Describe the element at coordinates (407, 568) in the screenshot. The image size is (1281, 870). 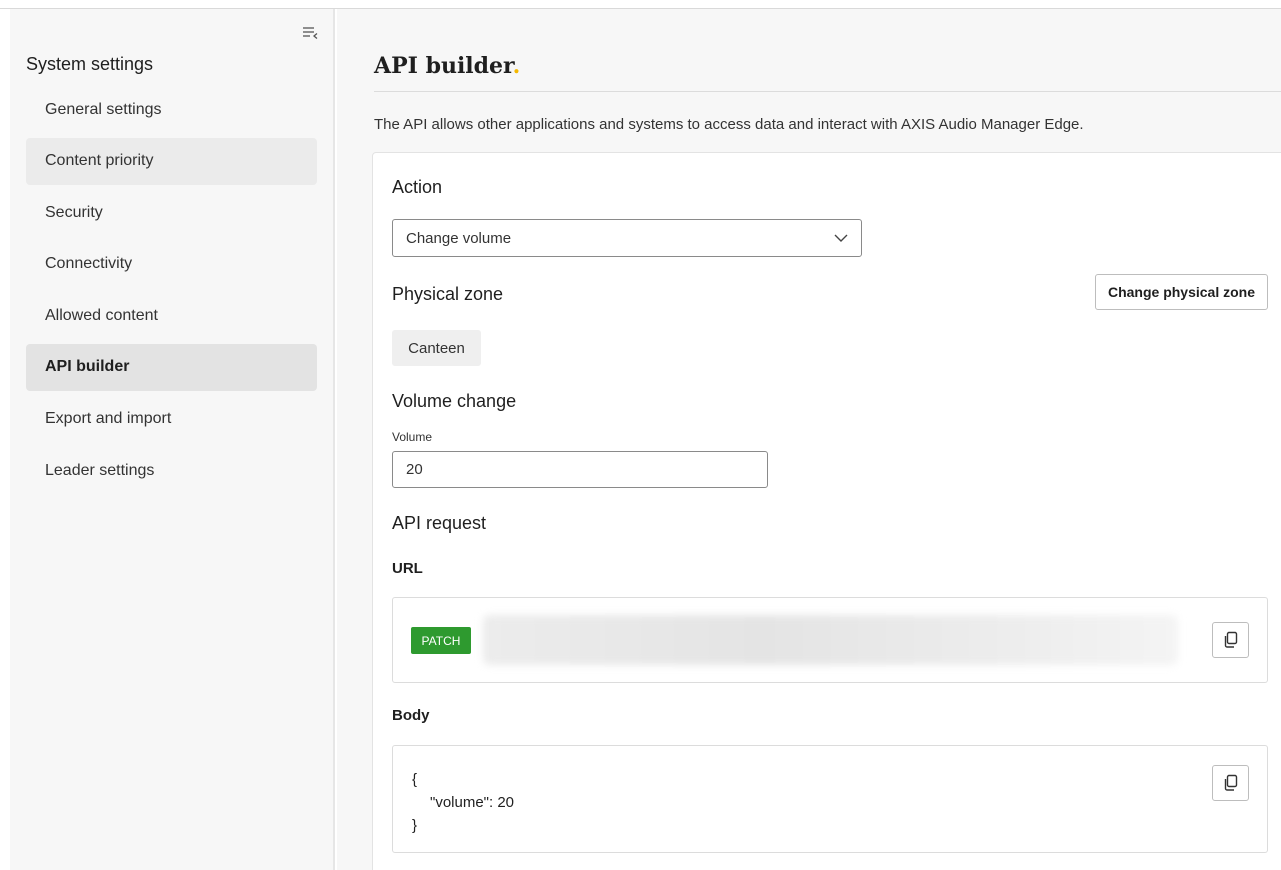
I see `url-label: URL` at that location.